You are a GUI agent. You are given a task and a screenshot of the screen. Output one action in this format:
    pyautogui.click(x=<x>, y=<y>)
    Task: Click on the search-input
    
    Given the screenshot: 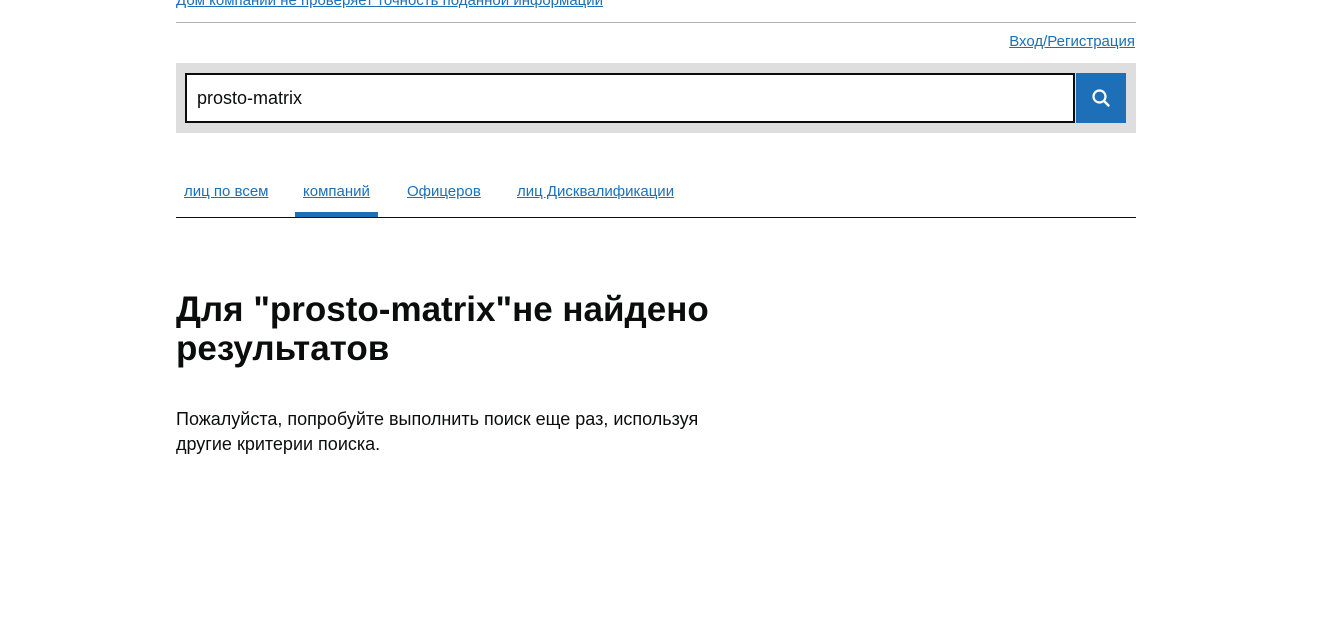 What is the action you would take?
    pyautogui.click(x=630, y=98)
    